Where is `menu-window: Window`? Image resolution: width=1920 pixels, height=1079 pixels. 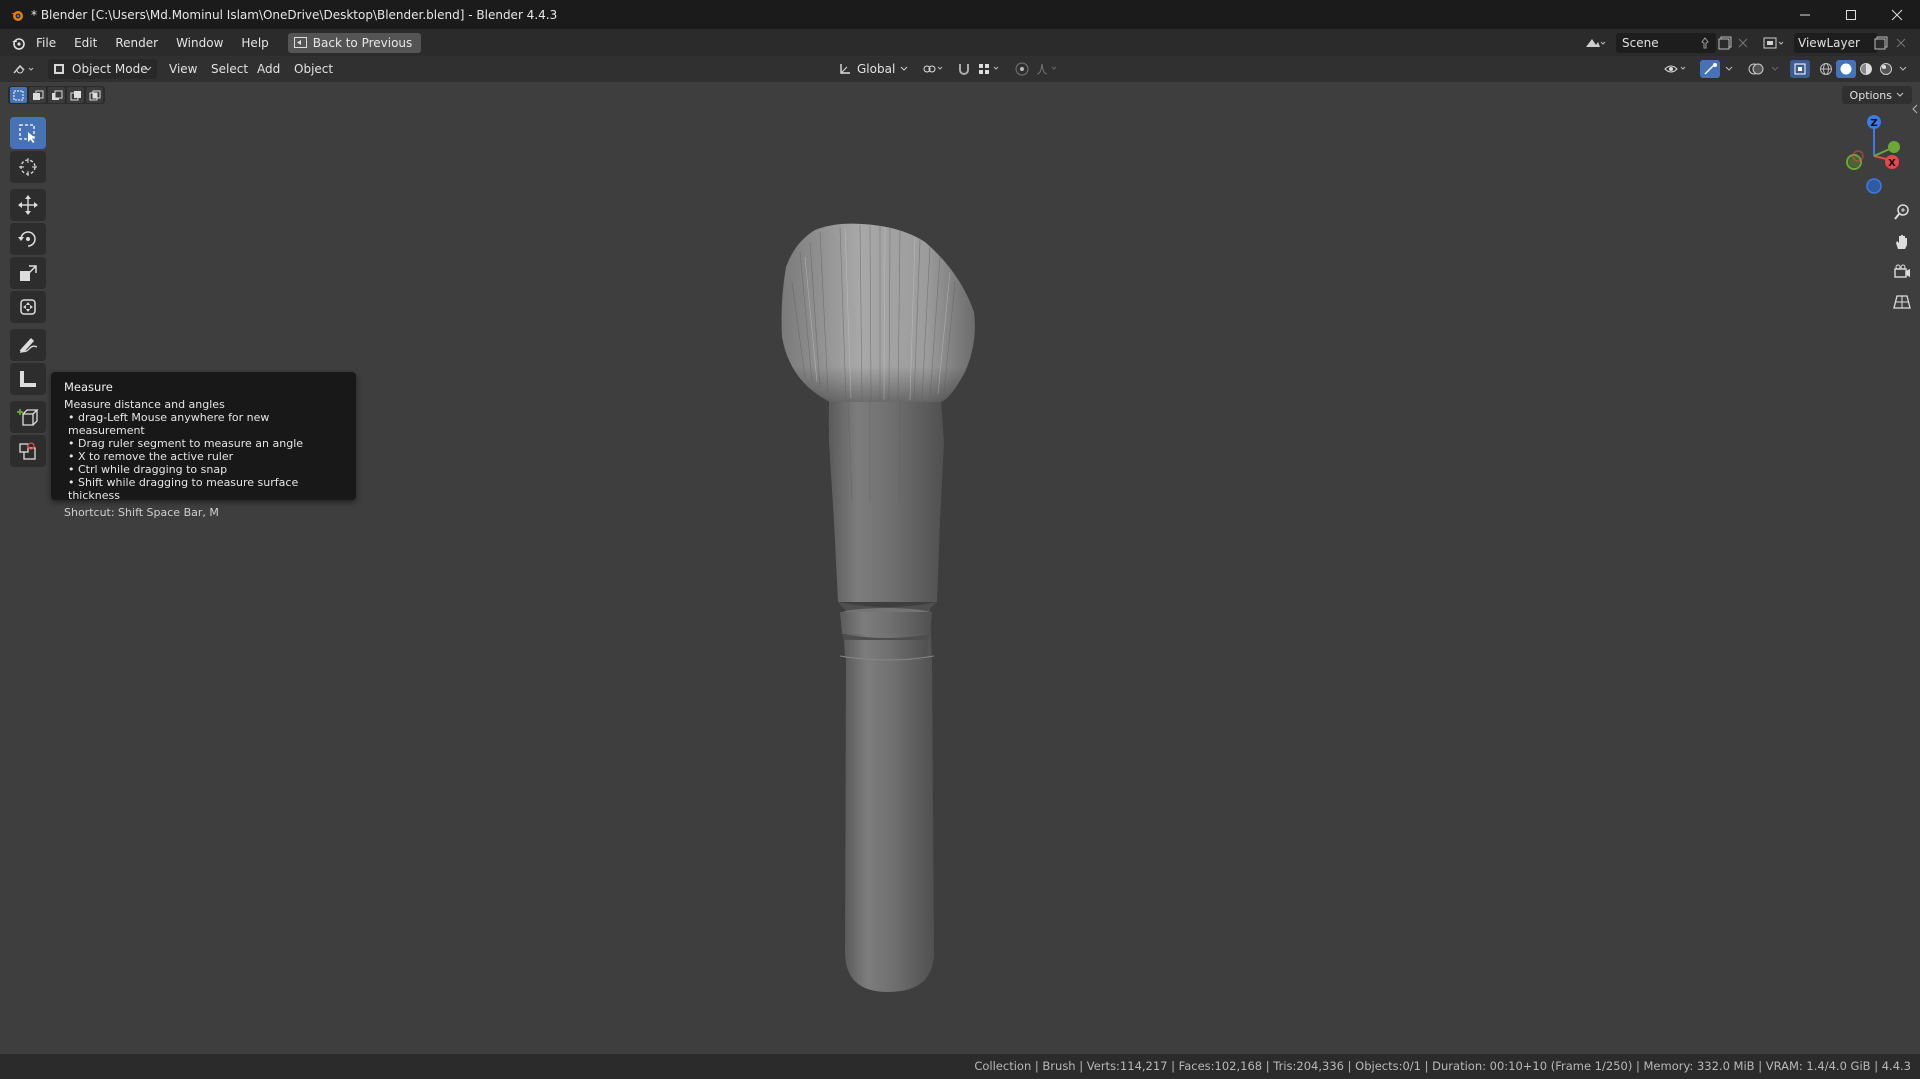
menu-window: Window is located at coordinates (199, 43).